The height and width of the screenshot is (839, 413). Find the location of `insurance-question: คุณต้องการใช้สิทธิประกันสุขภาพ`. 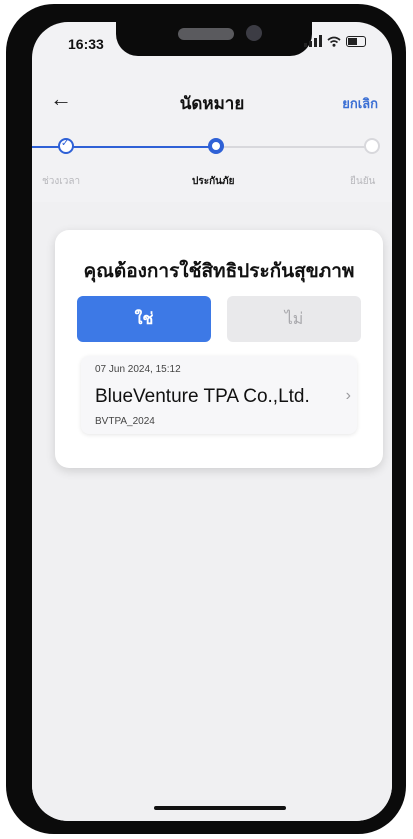

insurance-question: คุณต้องการใช้สิทธิประกันสุขภาพ is located at coordinates (219, 271).